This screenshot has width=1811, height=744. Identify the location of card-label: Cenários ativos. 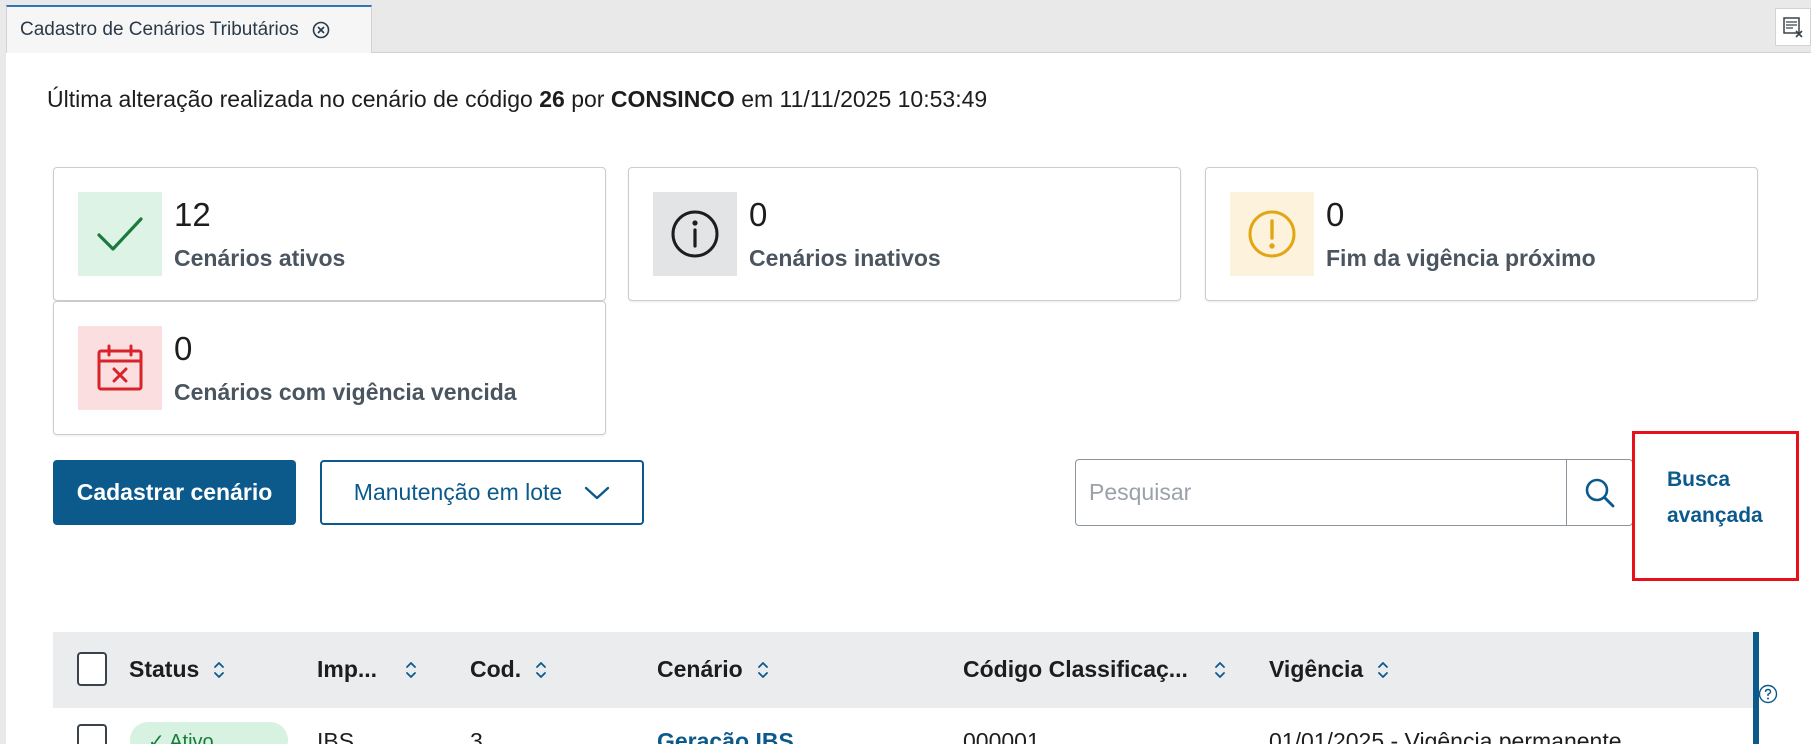
(260, 258).